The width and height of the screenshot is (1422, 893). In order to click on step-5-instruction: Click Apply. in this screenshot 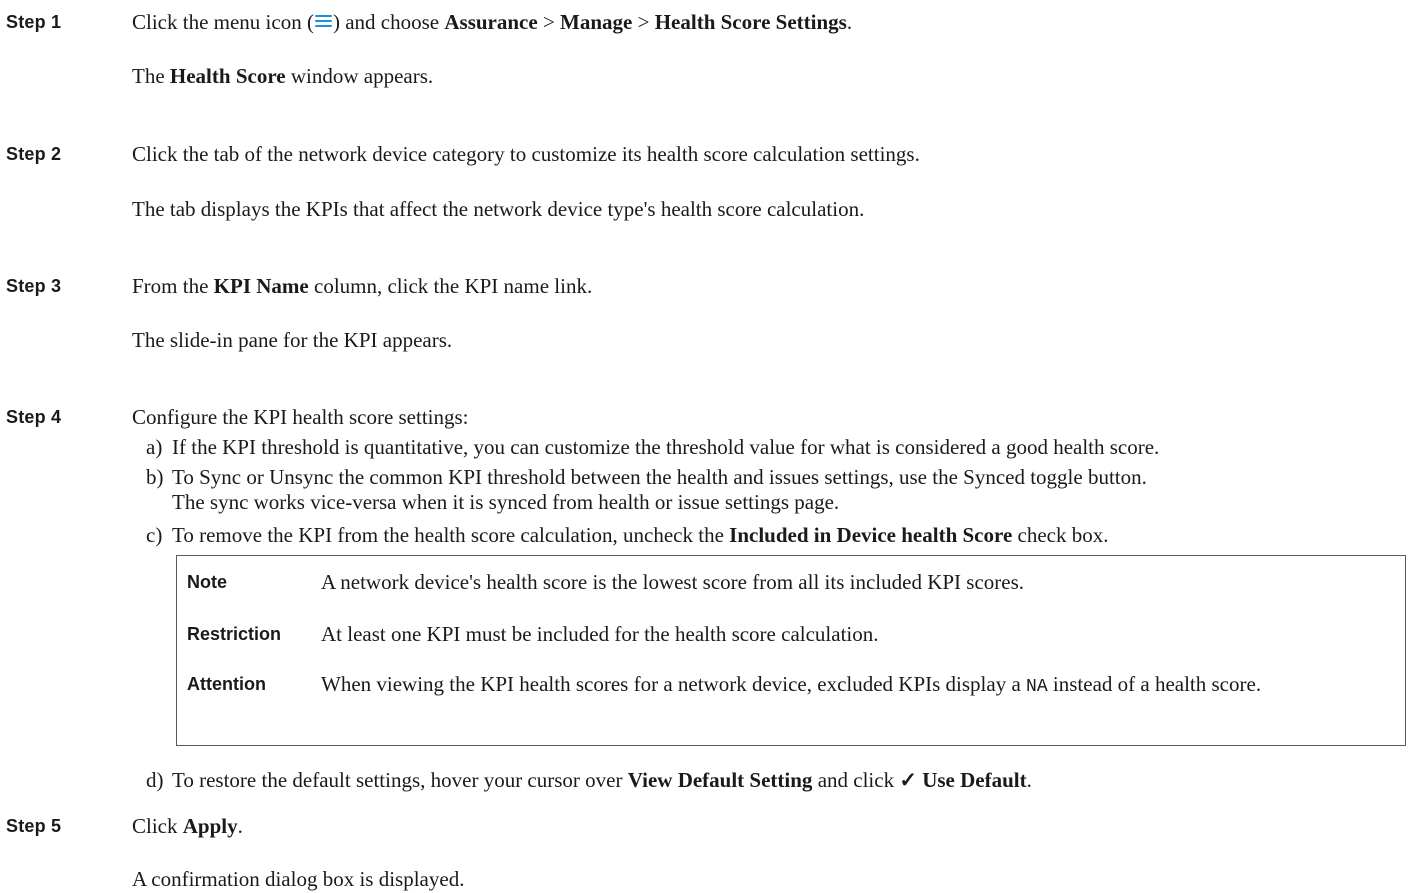, I will do `click(187, 826)`.